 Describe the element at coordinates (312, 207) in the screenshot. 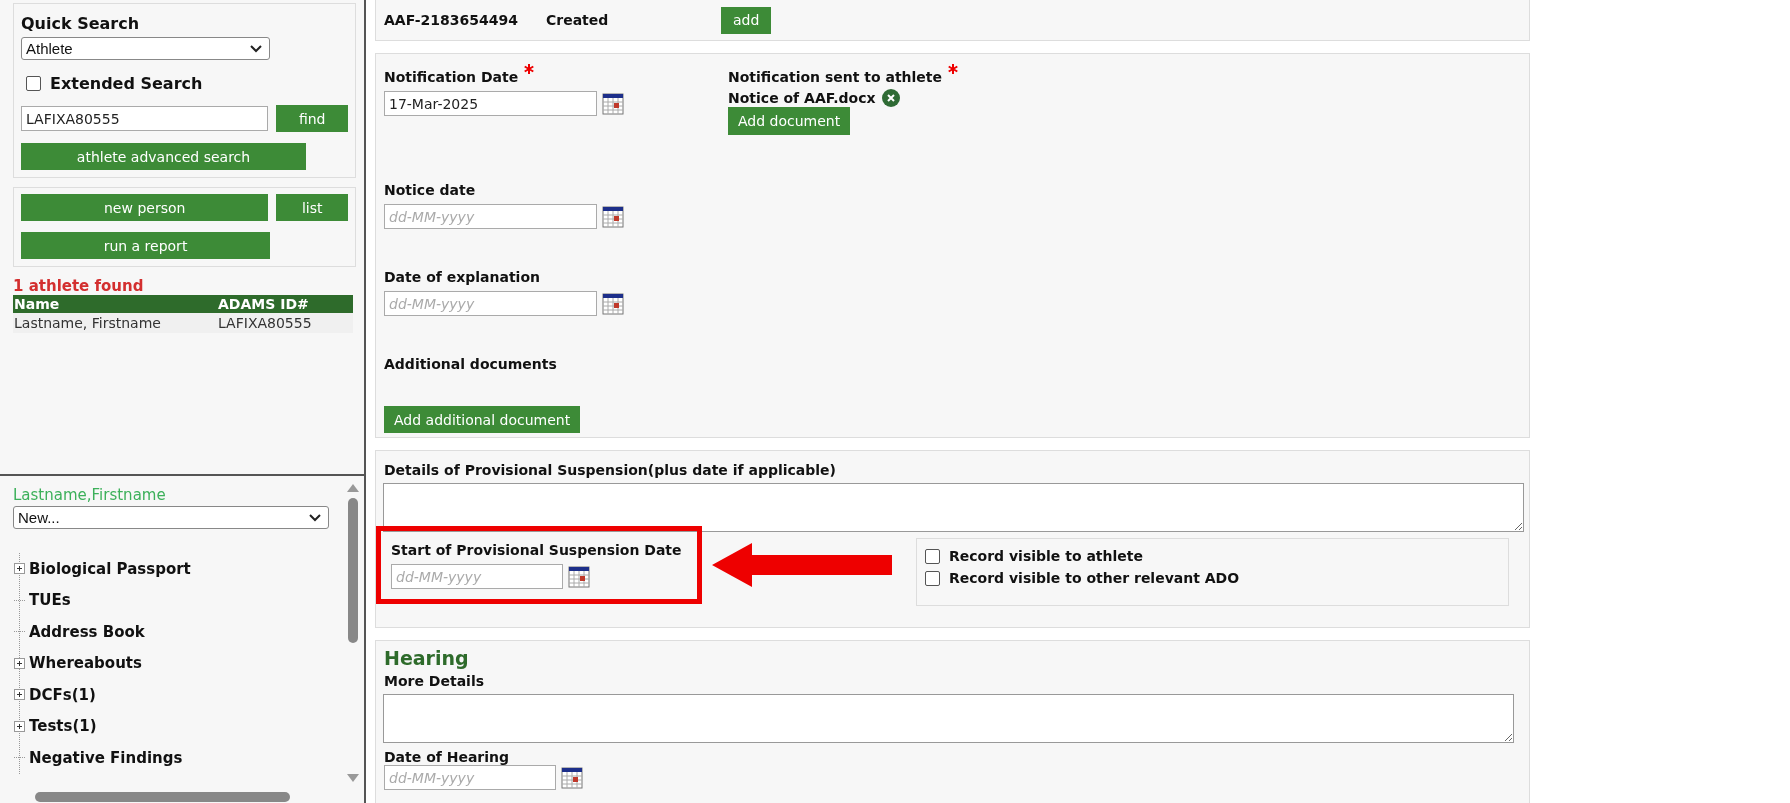

I see `list-button: list` at that location.